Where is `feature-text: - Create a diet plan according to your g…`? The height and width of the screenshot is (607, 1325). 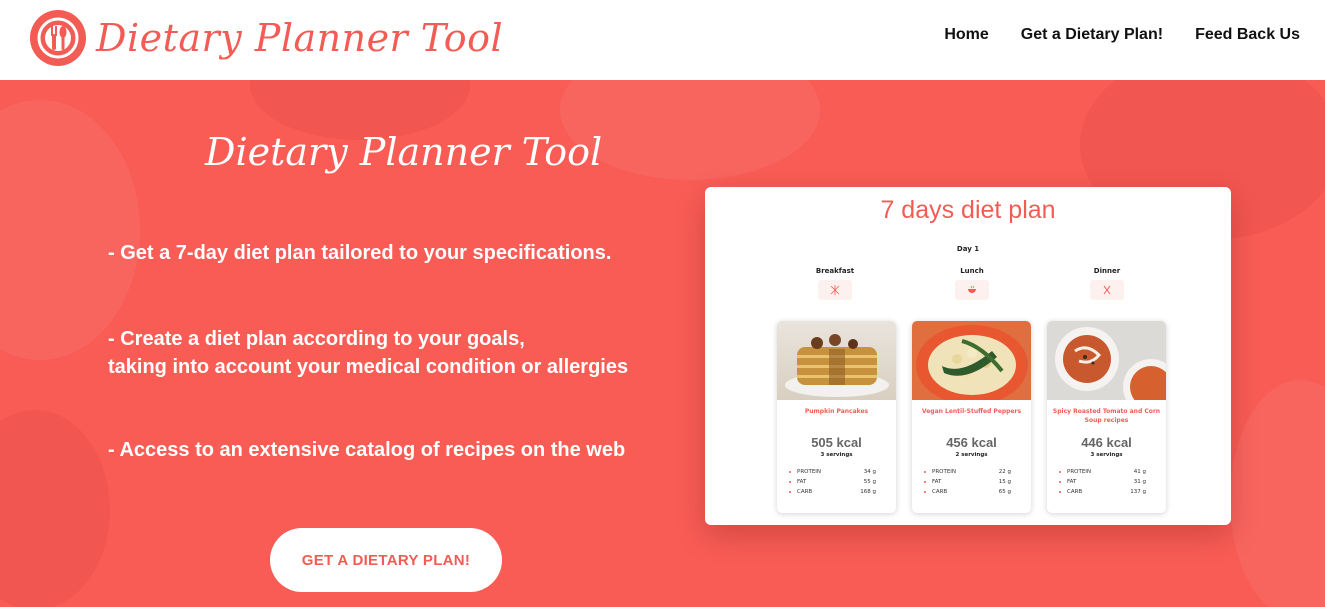 feature-text: - Create a diet plan according to your g… is located at coordinates (316, 339).